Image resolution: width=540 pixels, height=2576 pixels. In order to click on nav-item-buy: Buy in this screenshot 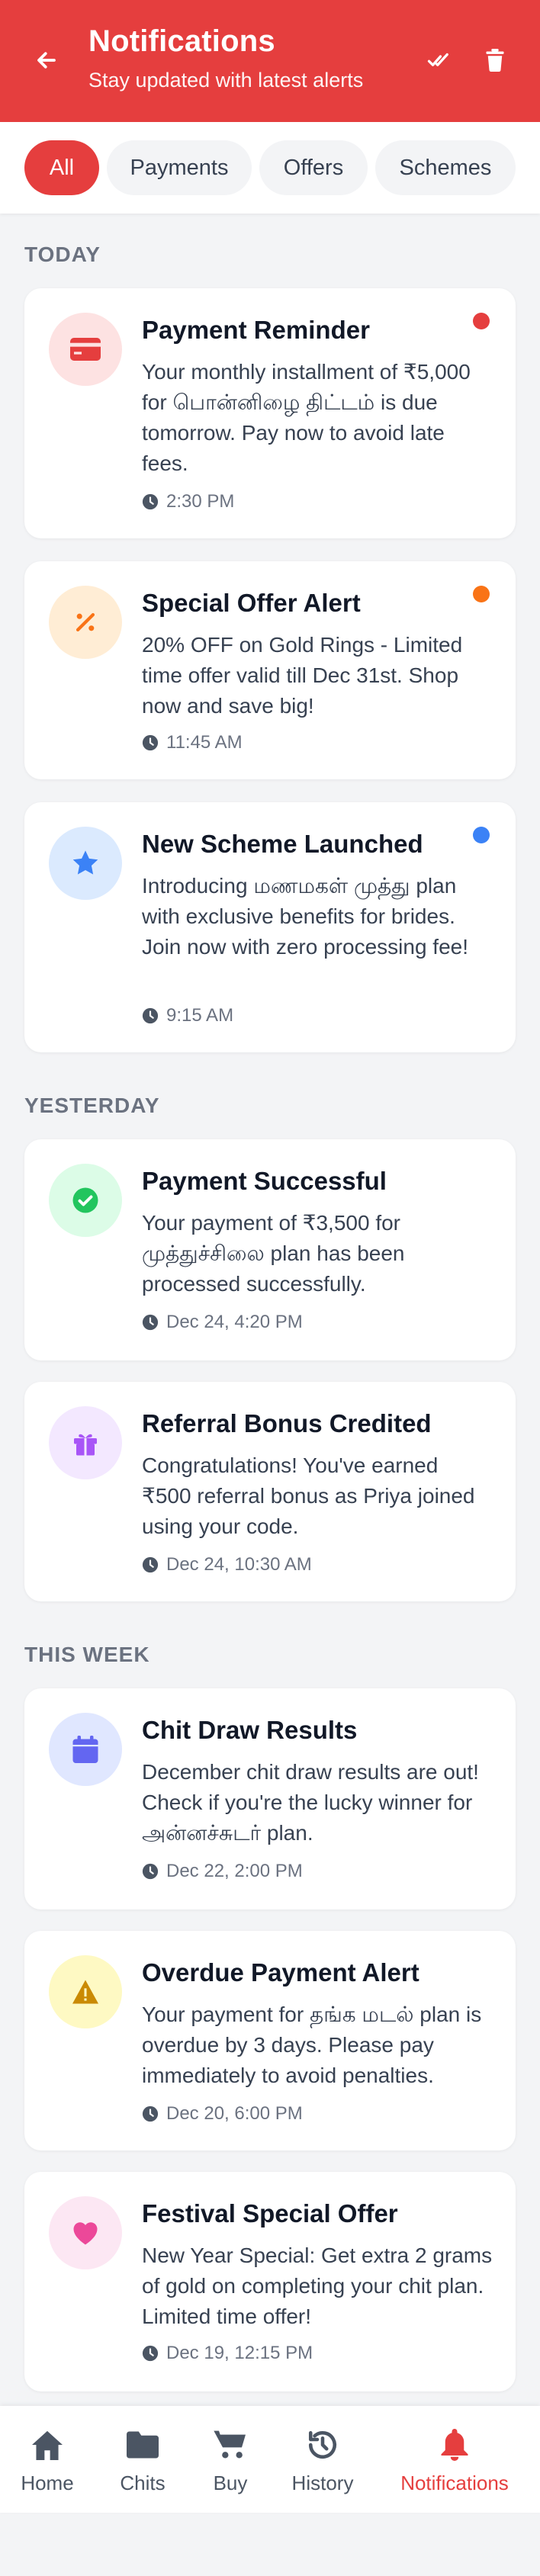, I will do `click(230, 2461)`.